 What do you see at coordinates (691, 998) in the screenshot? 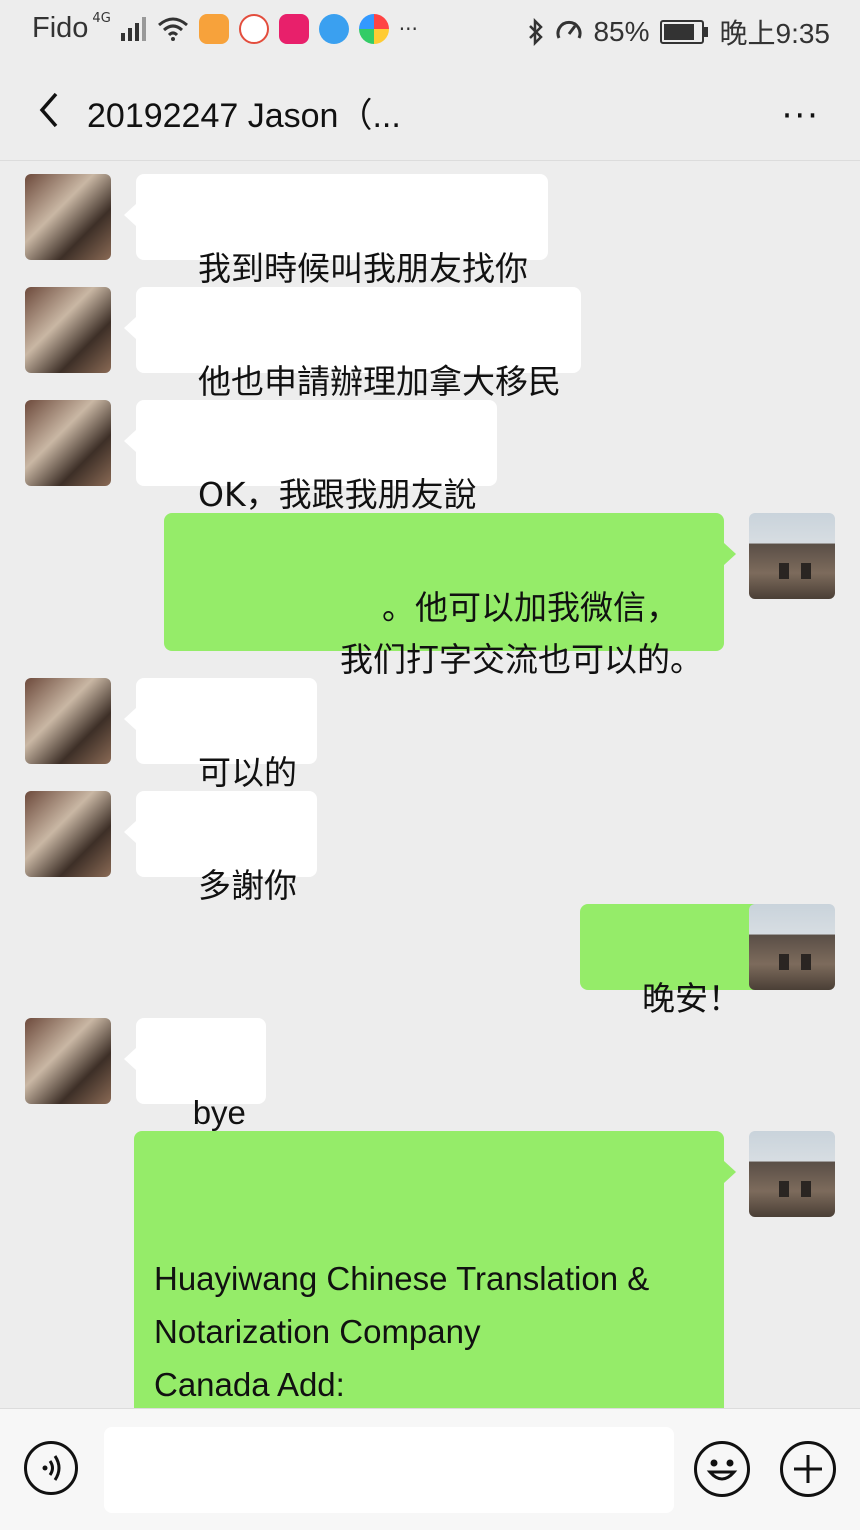
I see `message-text: 晚安！` at bounding box center [691, 998].